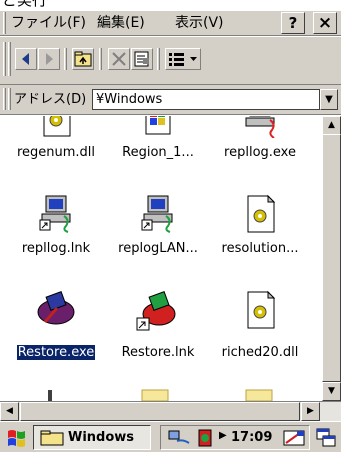  I want to click on back-icon, so click(26, 59).